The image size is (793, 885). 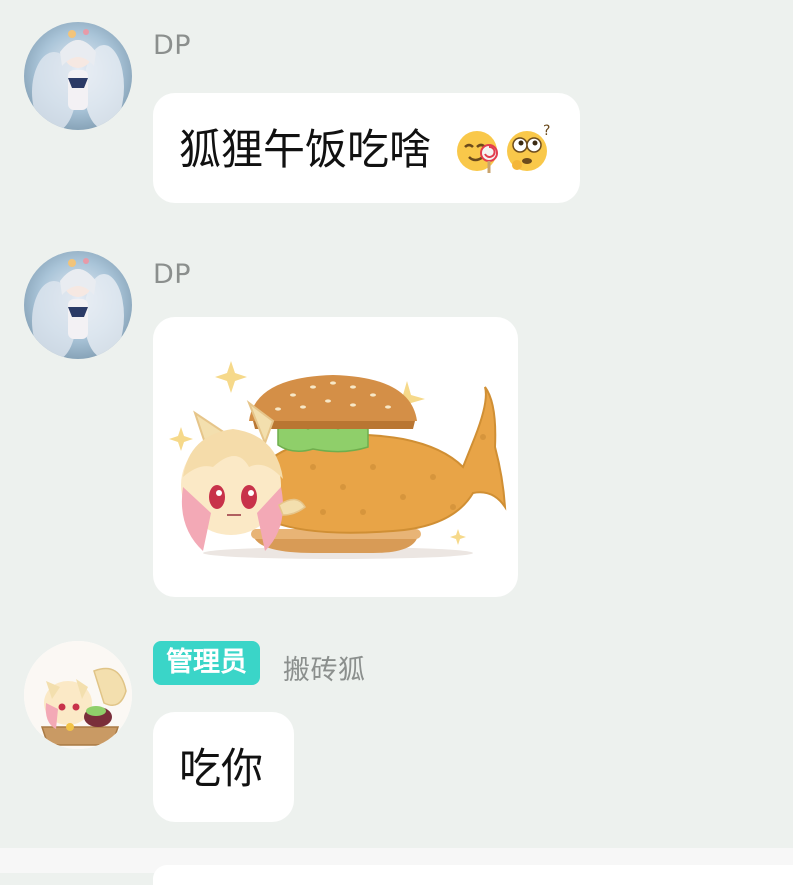 I want to click on message-bubble: 吃你, so click(x=223, y=767).